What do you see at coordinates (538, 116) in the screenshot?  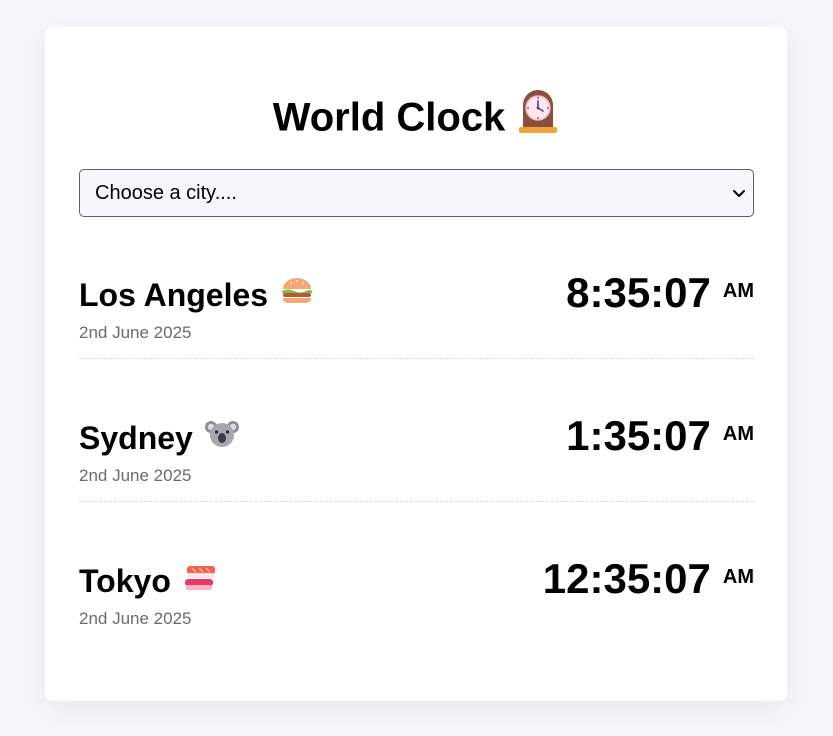 I see `mantelpiece-clock-icon` at bounding box center [538, 116].